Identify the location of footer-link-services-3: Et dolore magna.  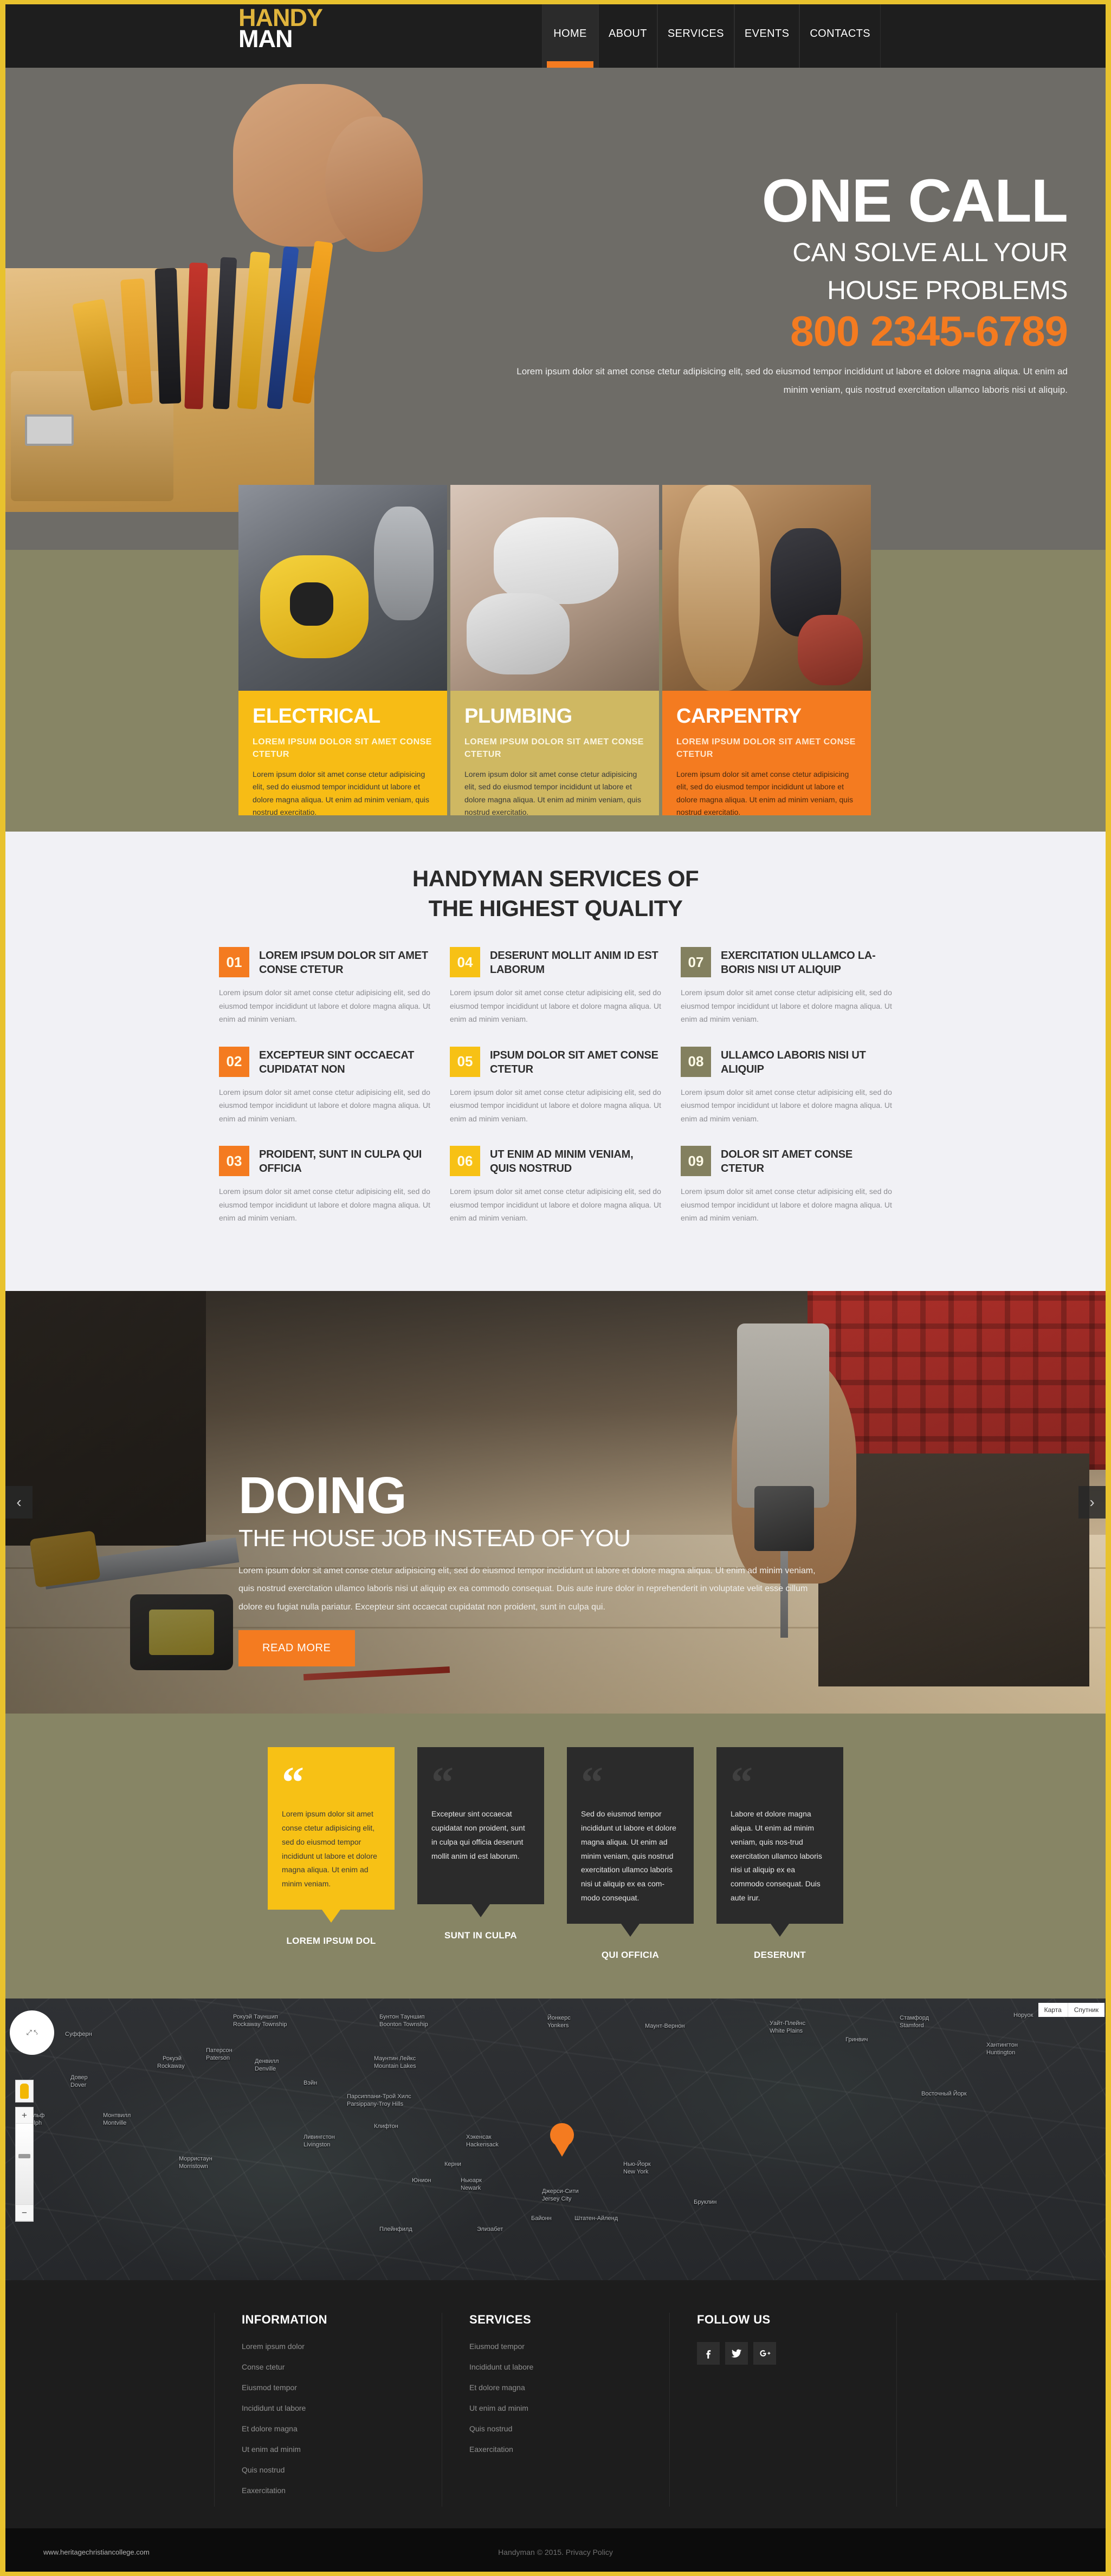
(569, 2387).